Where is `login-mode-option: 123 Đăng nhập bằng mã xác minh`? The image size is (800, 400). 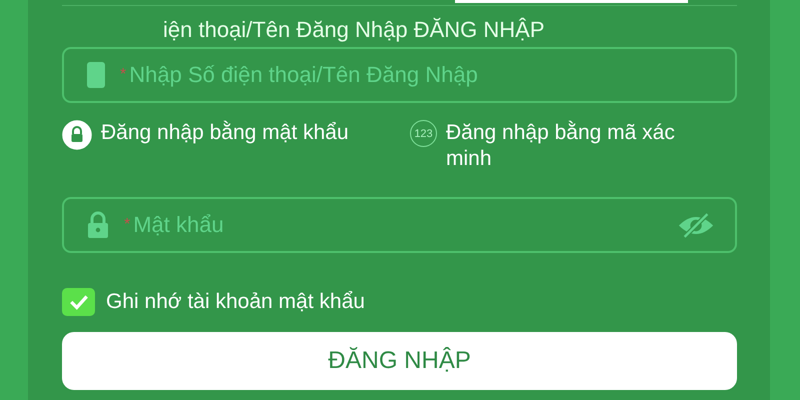
login-mode-option: 123 Đăng nhập bằng mã xác minh is located at coordinates (560, 147).